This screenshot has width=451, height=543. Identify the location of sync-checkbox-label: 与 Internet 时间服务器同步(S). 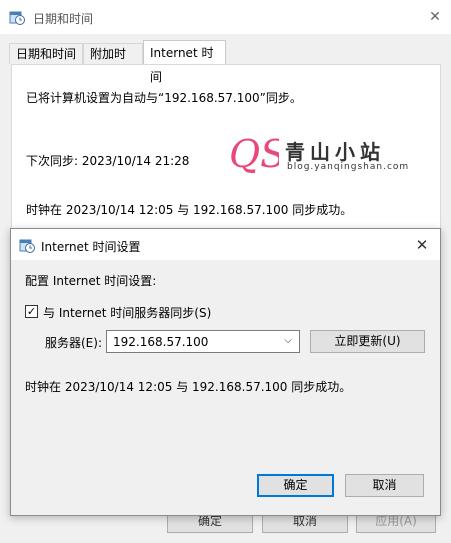
(127, 312).